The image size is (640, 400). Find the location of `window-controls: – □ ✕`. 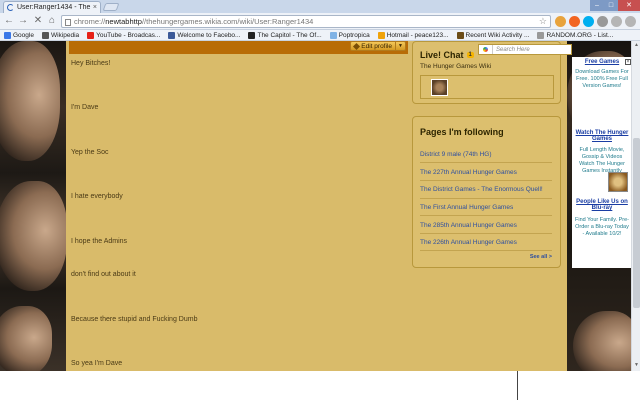

window-controls: – □ ✕ is located at coordinates (615, 5).